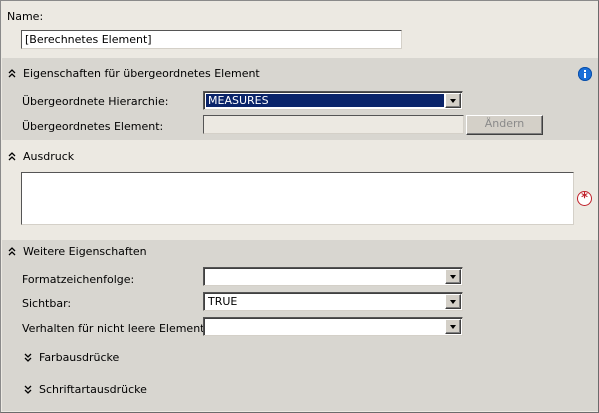  What do you see at coordinates (584, 198) in the screenshot?
I see `required-icon: *` at bounding box center [584, 198].